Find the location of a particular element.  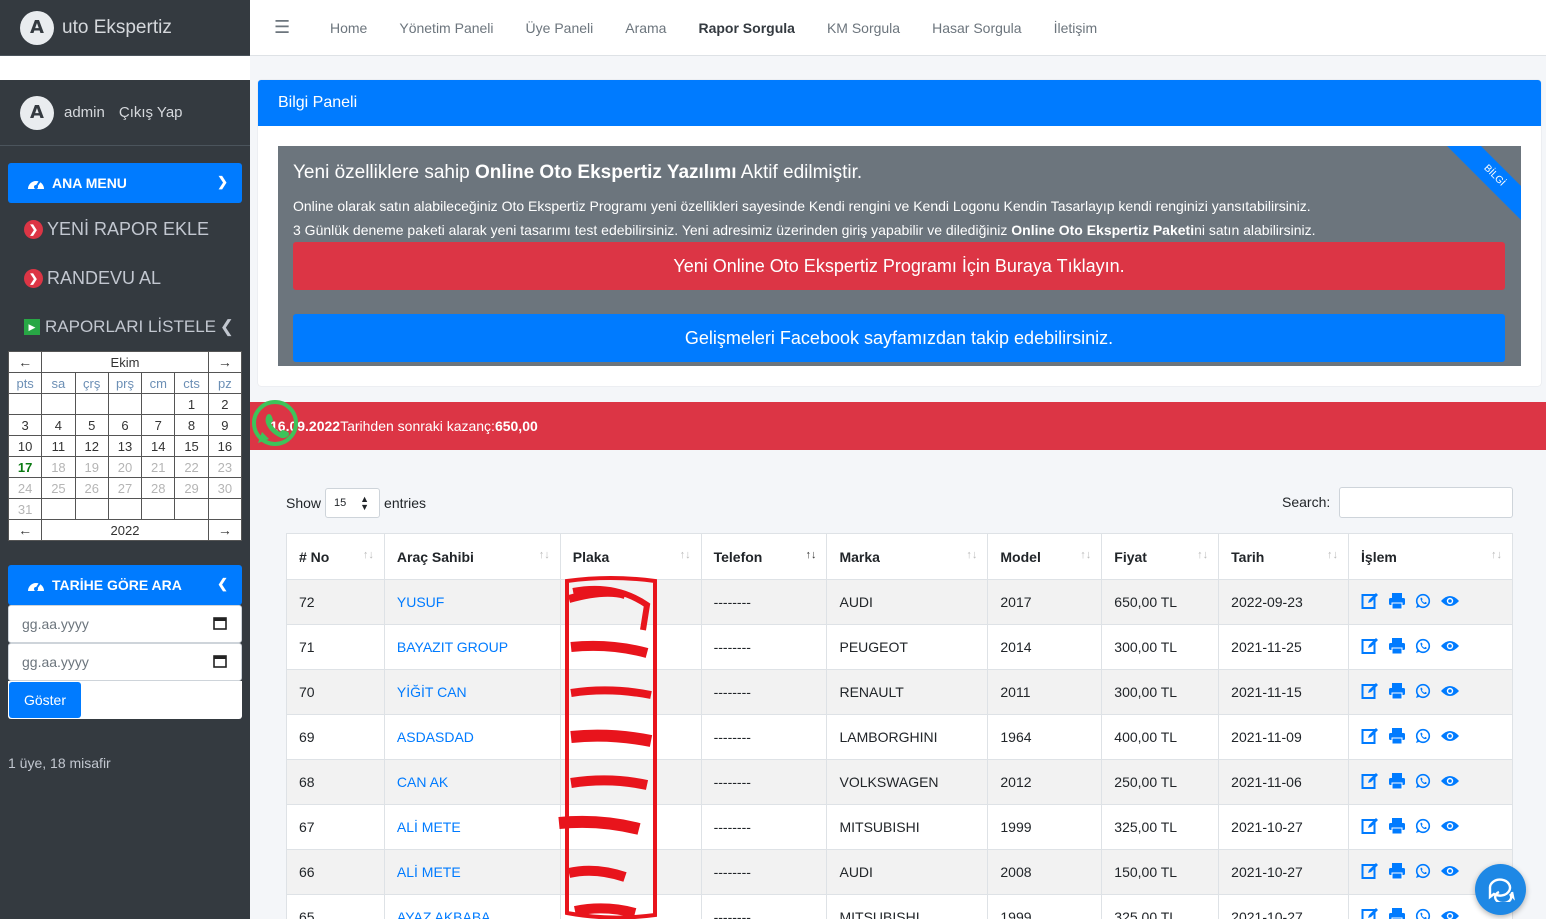

cell-owner: YİĞİT CAN is located at coordinates (472, 692).